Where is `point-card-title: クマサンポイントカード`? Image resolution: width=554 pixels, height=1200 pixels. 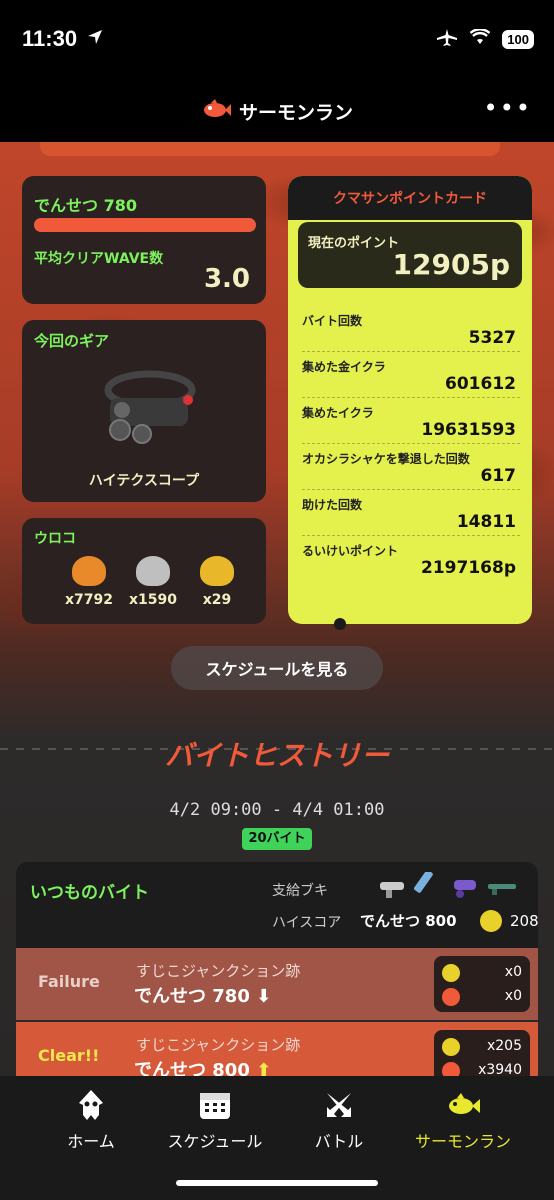
point-card-title: クマサンポイントカード is located at coordinates (410, 198).